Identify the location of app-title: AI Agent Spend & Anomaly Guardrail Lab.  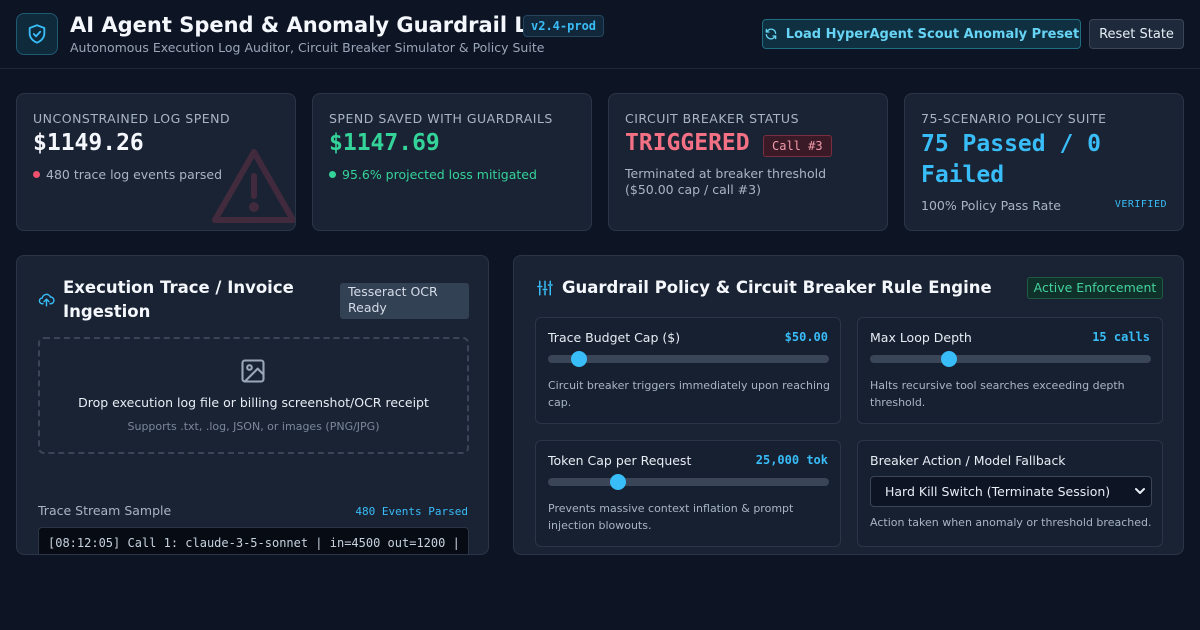
(313, 25).